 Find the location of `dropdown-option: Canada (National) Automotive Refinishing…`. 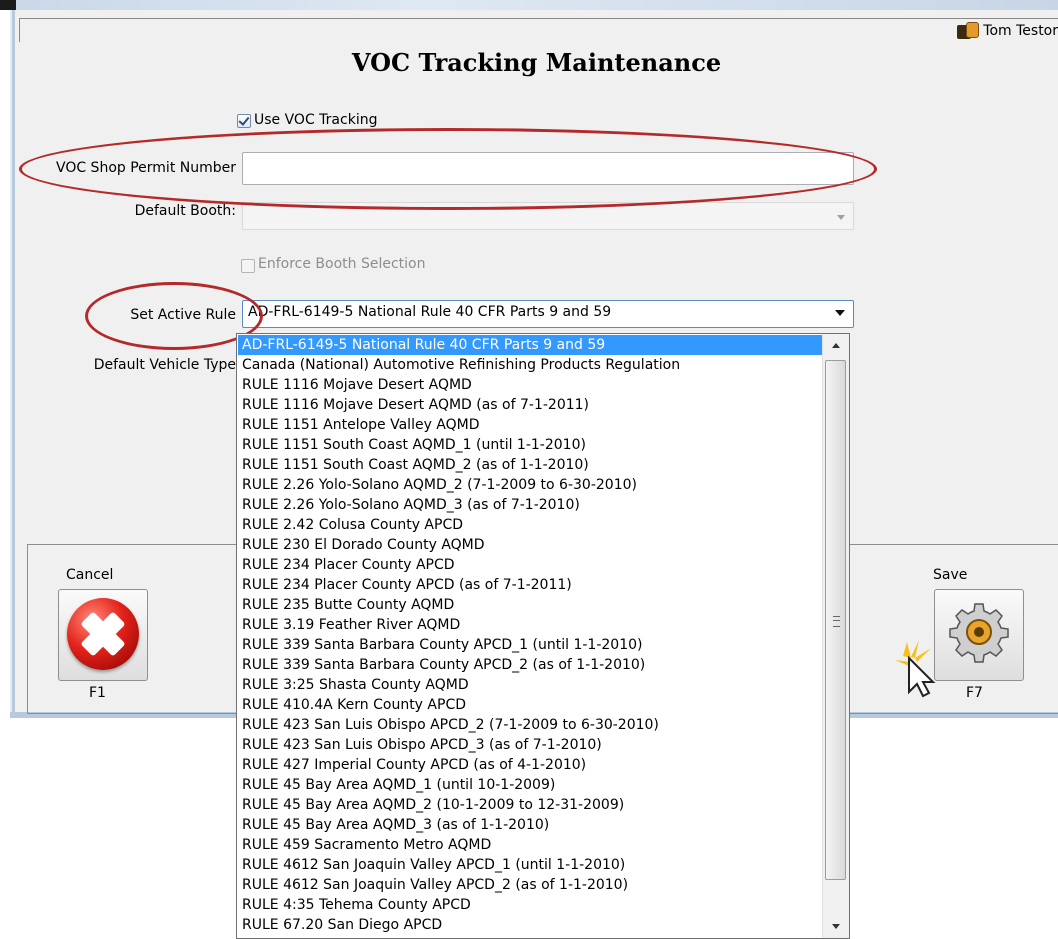

dropdown-option: Canada (National) Automotive Refinishing… is located at coordinates (532, 365).